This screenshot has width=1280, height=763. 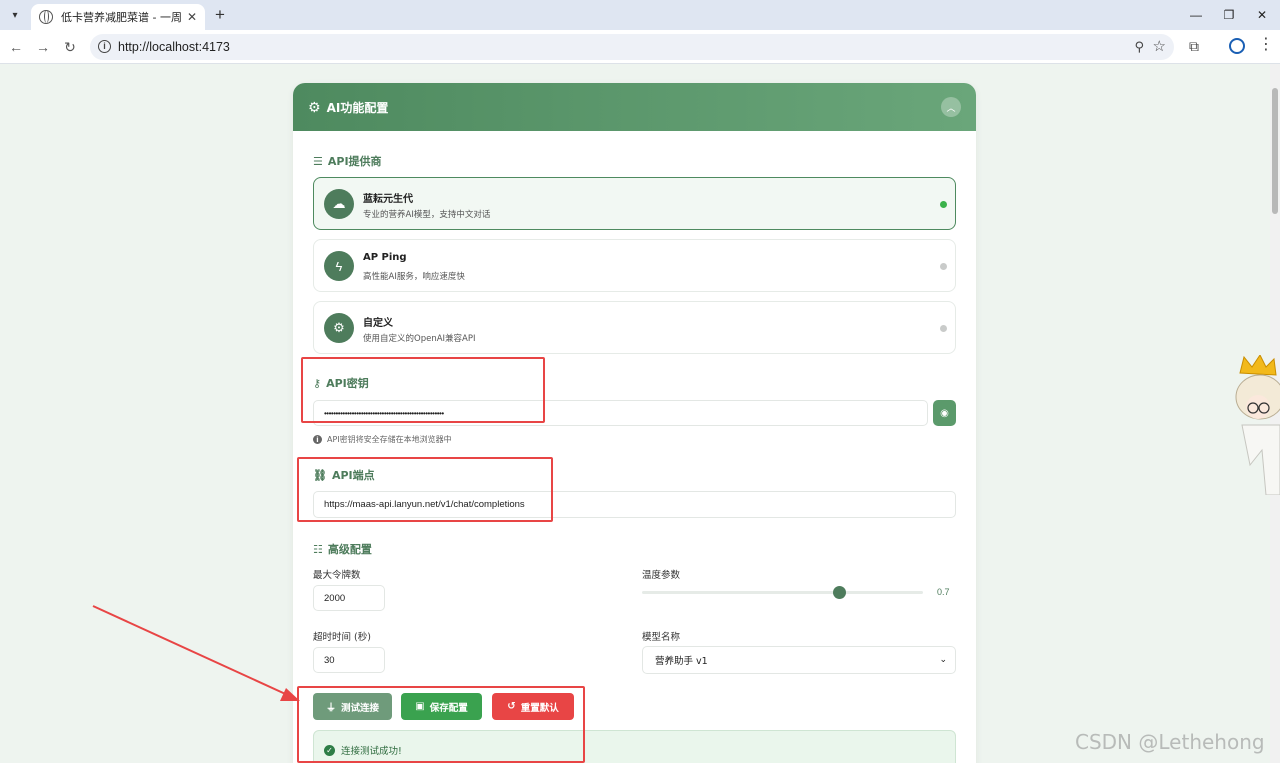 What do you see at coordinates (634, 107) in the screenshot?
I see `card-header: ⚙ AI功能配置 ︿` at bounding box center [634, 107].